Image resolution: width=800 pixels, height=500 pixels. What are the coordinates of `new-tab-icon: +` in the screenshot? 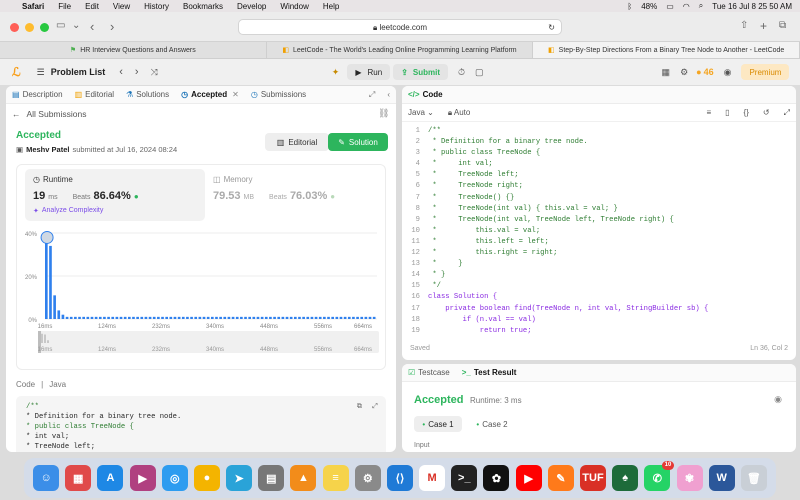 It's located at (763, 26).